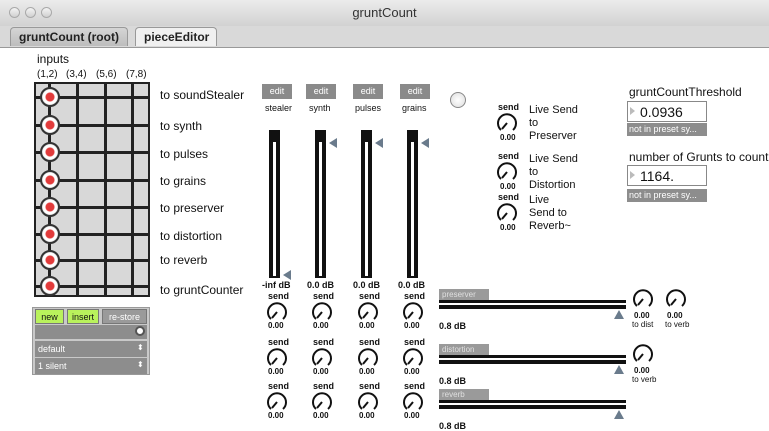 The width and height of the screenshot is (769, 431). What do you see at coordinates (415, 91) in the screenshot?
I see `edit-grains-button: edit` at bounding box center [415, 91].